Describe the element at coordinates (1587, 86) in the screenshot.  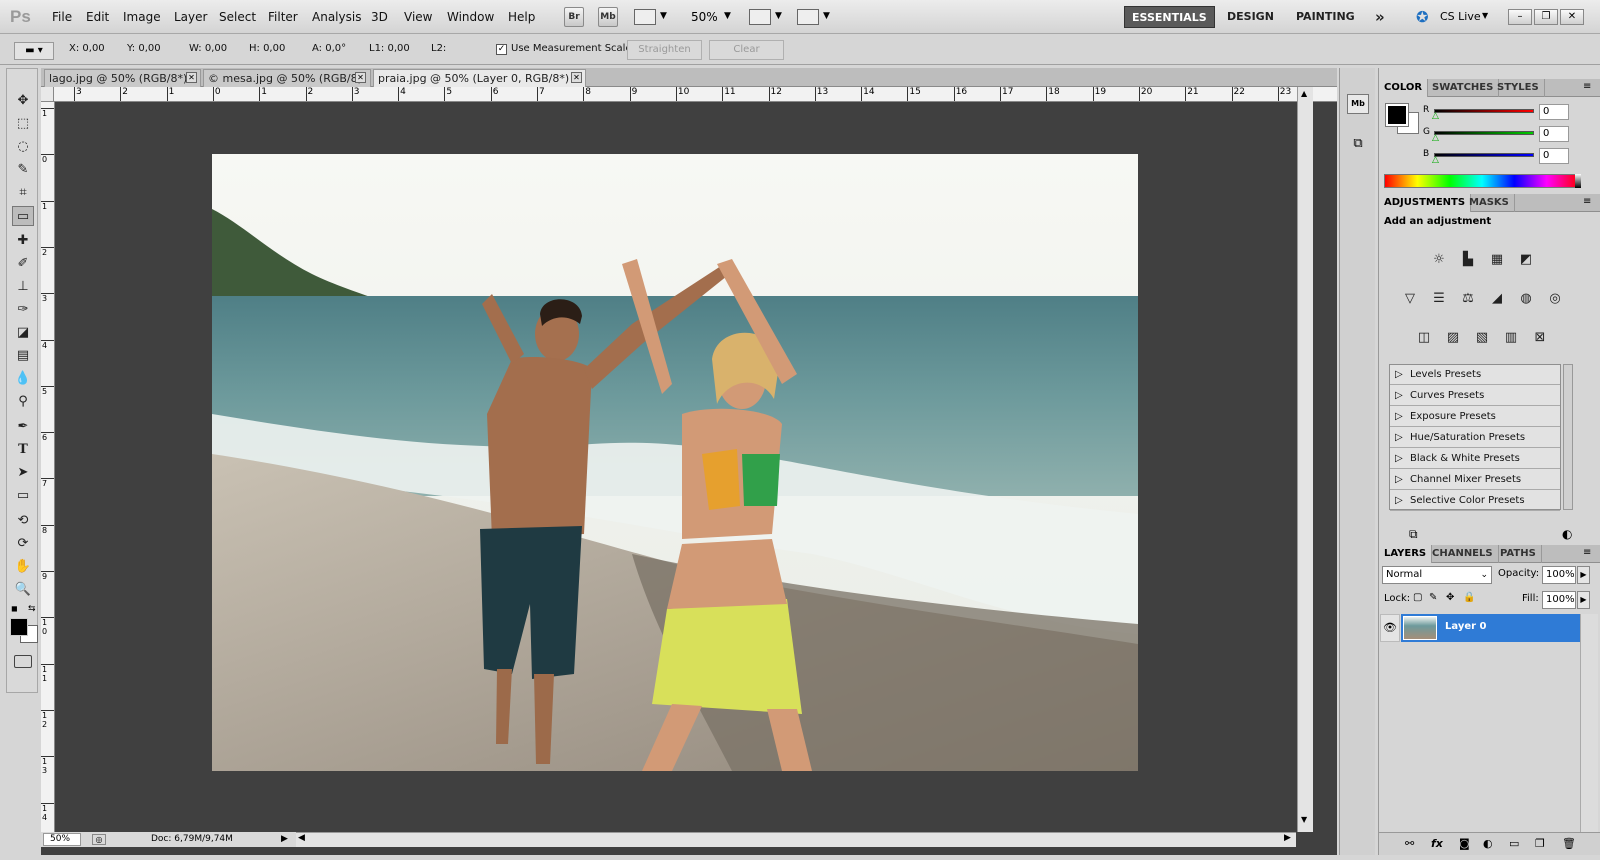
I see `panel-menu-icon: ≡` at that location.